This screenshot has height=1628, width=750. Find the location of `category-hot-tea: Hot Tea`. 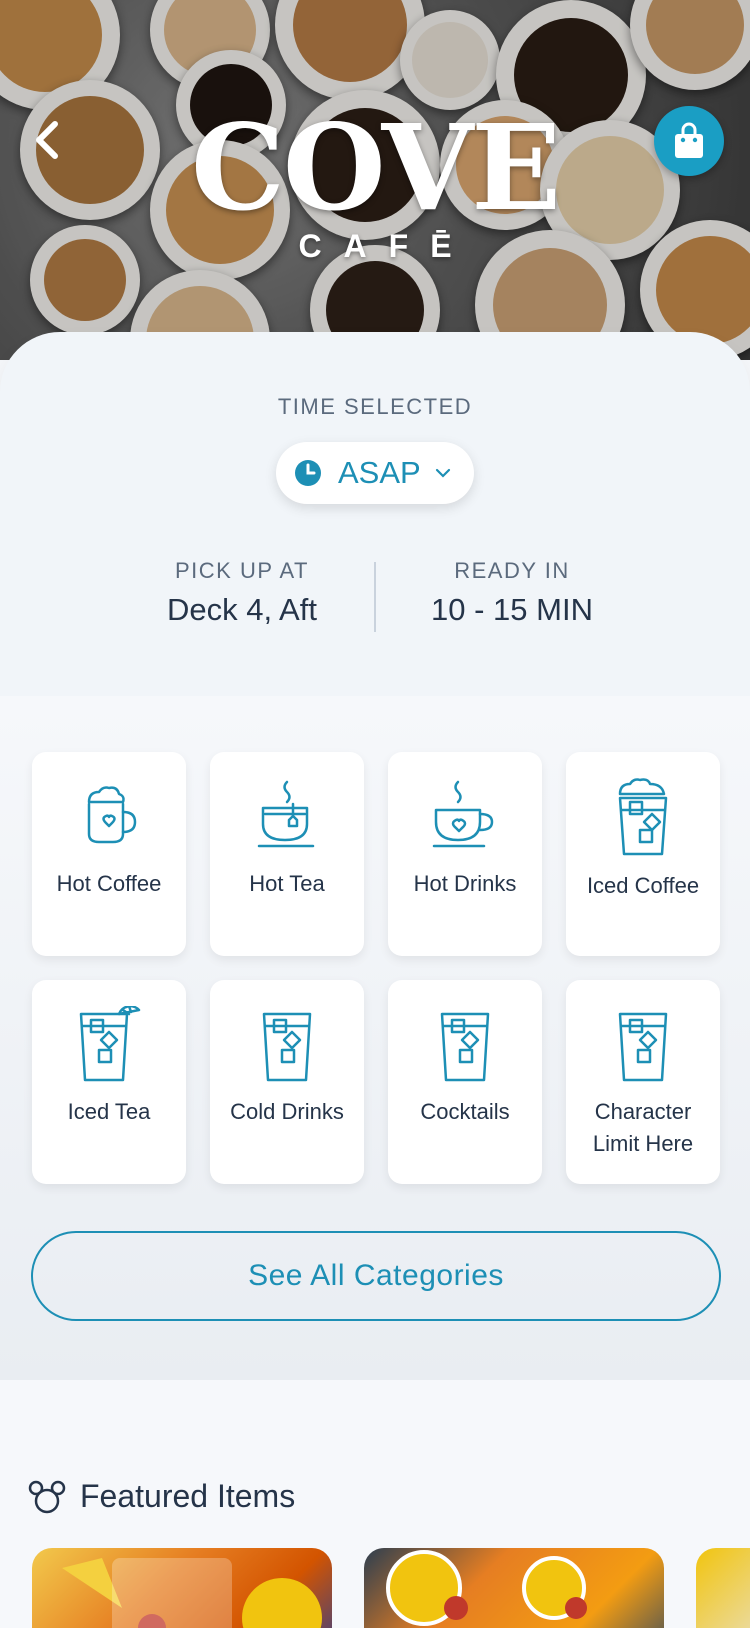

category-hot-tea: Hot Tea is located at coordinates (287, 854).